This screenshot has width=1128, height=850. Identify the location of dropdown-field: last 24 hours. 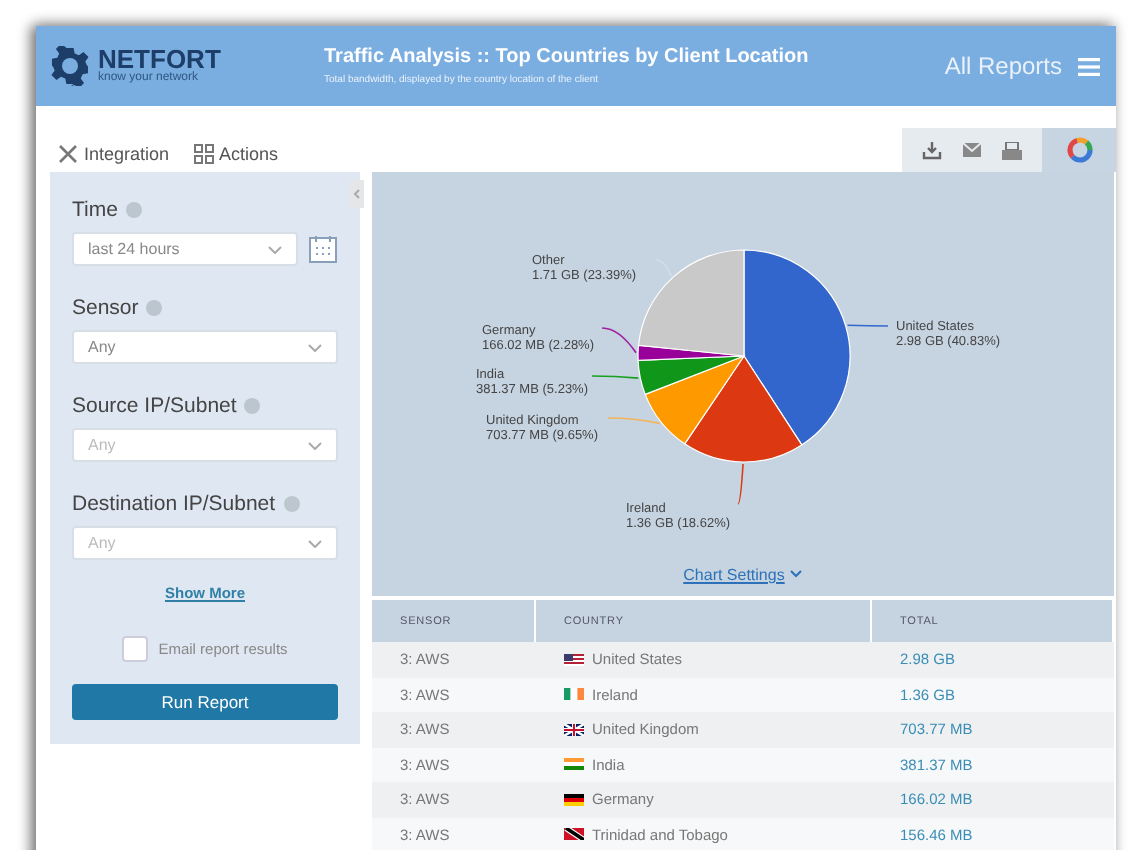
(185, 249).